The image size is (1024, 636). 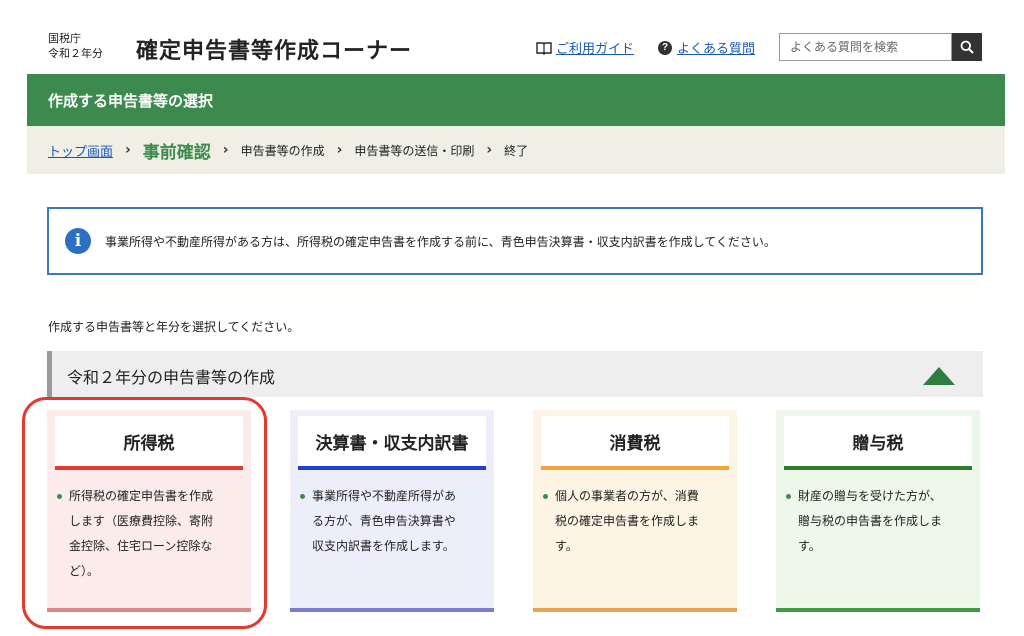 What do you see at coordinates (939, 376) in the screenshot?
I see `triangle-up-icon` at bounding box center [939, 376].